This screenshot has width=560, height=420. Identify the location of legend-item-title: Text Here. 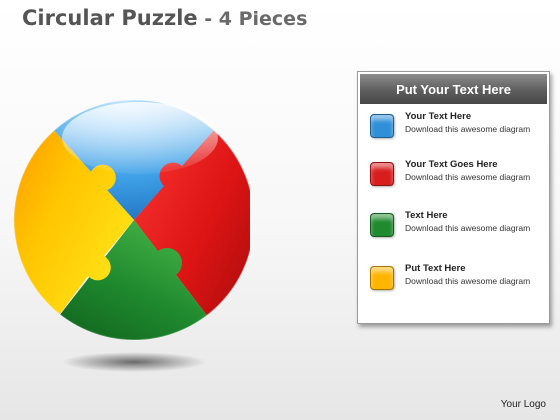
(426, 215).